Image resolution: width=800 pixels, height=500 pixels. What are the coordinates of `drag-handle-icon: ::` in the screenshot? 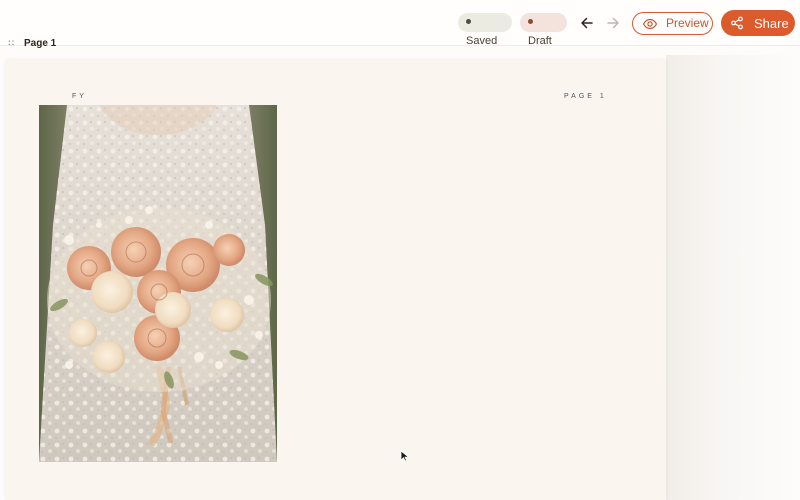 It's located at (11, 42).